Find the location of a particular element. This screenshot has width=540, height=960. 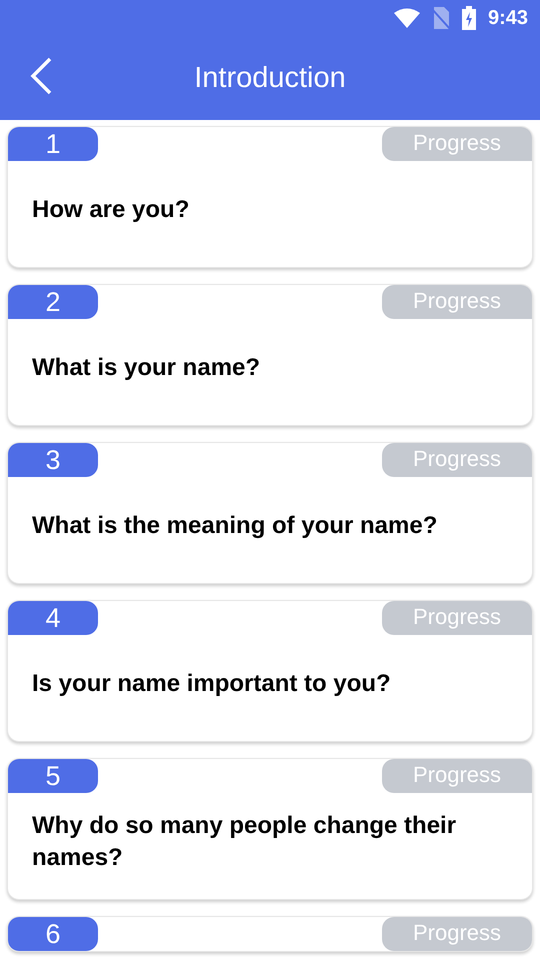

question-card: 2 Progress What is your name? is located at coordinates (270, 355).